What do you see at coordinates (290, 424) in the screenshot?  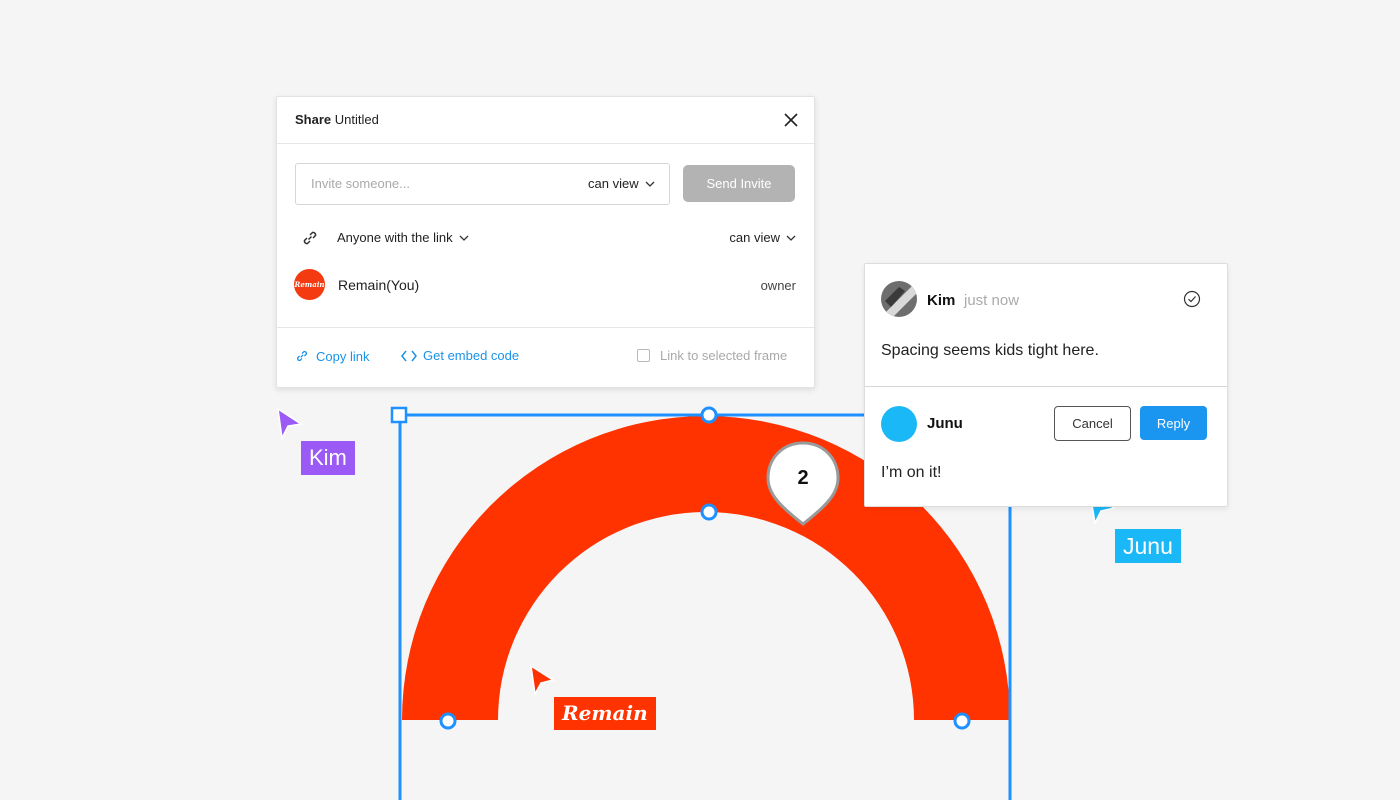 I see `kim-cursor-icon` at bounding box center [290, 424].